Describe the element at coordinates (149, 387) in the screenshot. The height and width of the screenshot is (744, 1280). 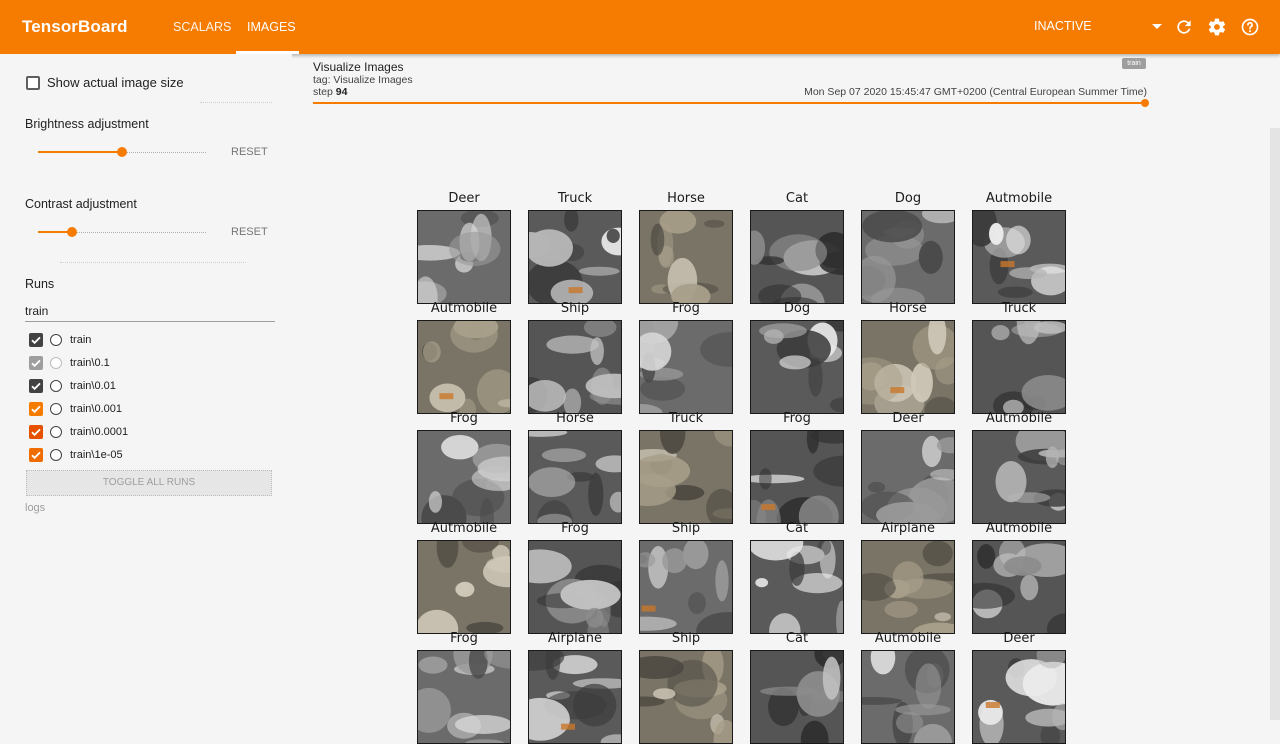
I see `run-item: train\0.01` at that location.